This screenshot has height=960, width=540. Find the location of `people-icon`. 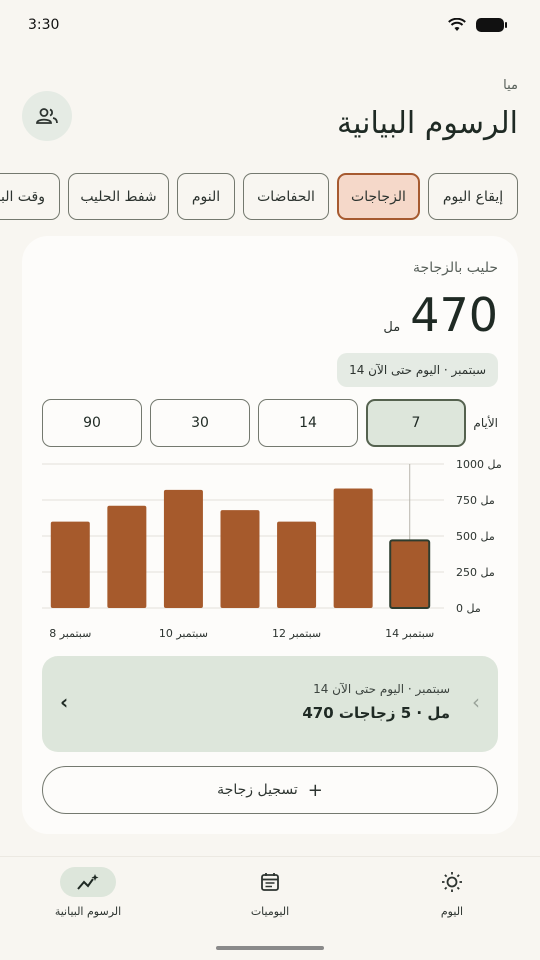

people-icon is located at coordinates (47, 116).